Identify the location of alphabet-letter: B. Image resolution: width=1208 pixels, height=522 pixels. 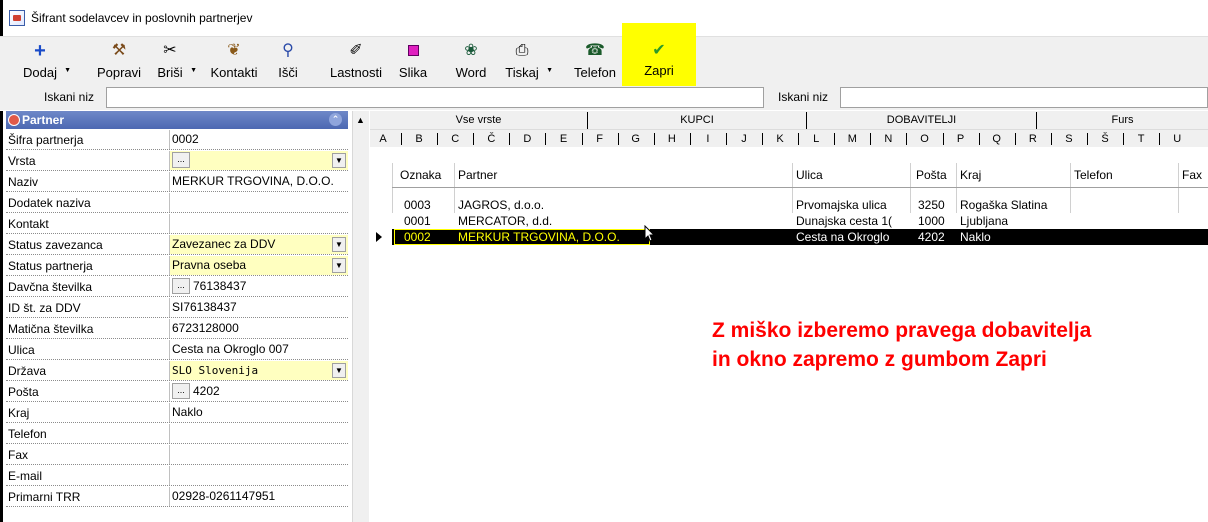
(419, 139).